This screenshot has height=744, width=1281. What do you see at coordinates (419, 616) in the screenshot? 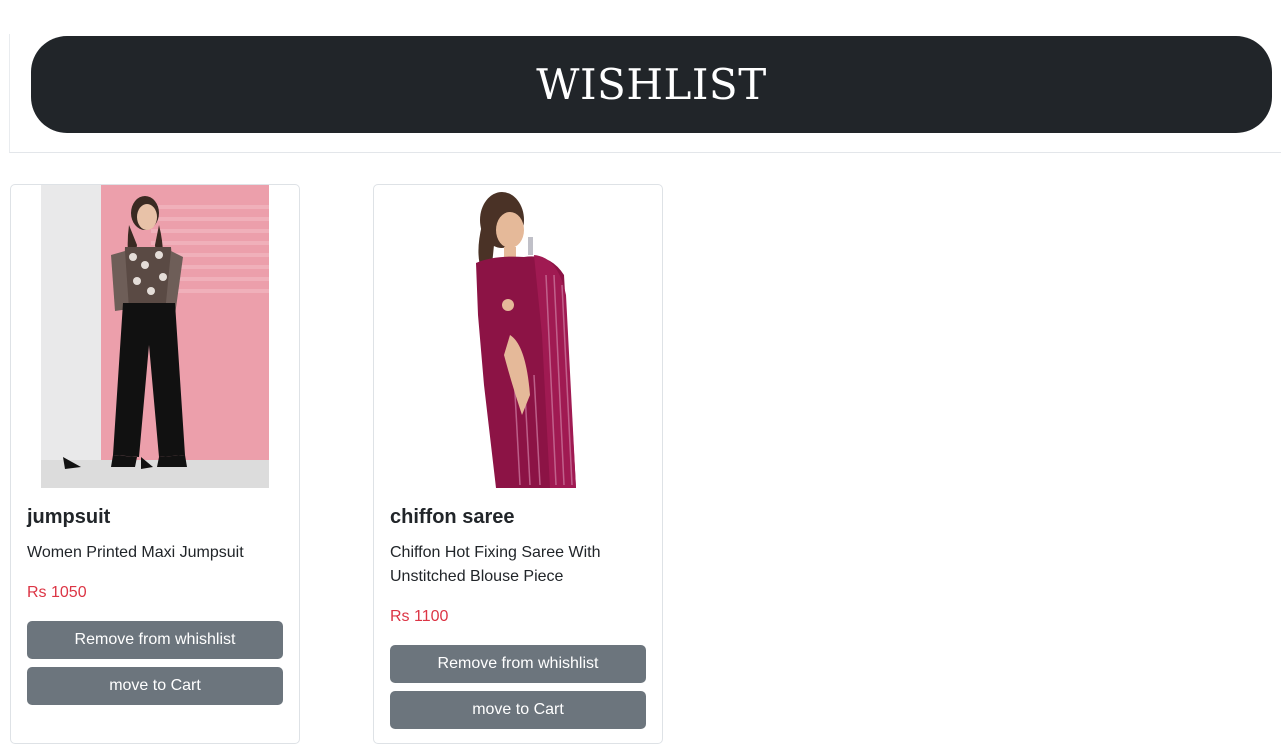
I see `product-price: Rs 1100` at bounding box center [419, 616].